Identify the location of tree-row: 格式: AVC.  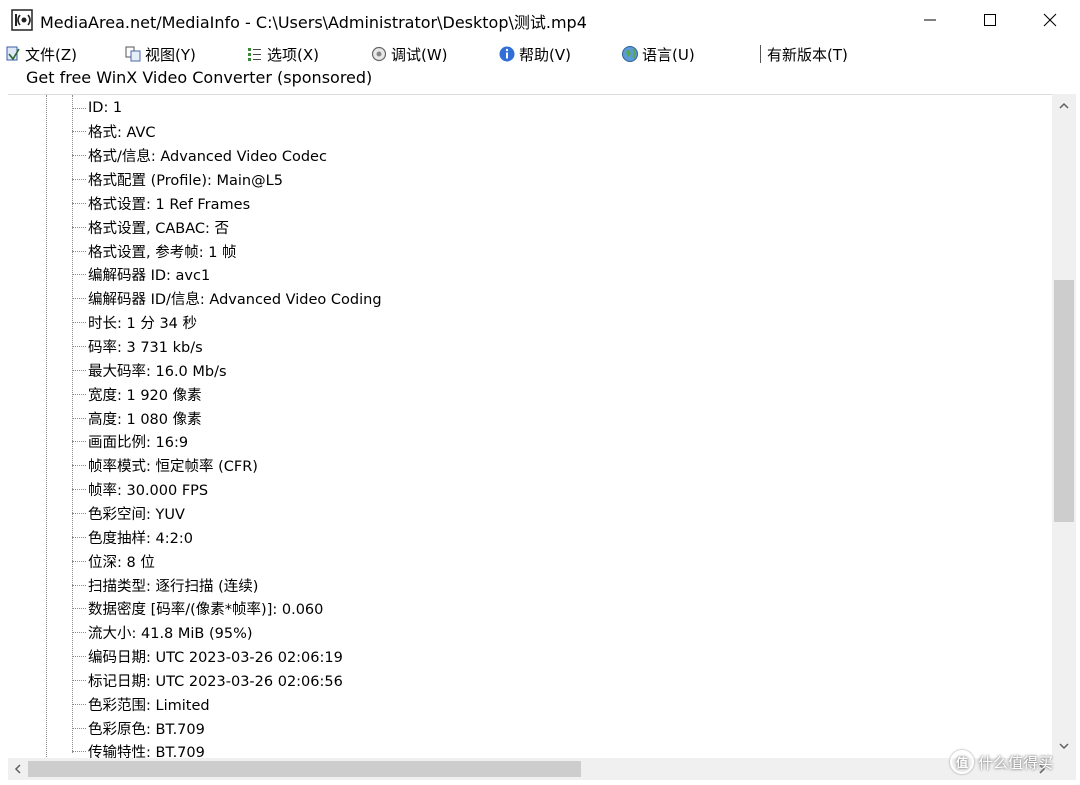
(114, 132).